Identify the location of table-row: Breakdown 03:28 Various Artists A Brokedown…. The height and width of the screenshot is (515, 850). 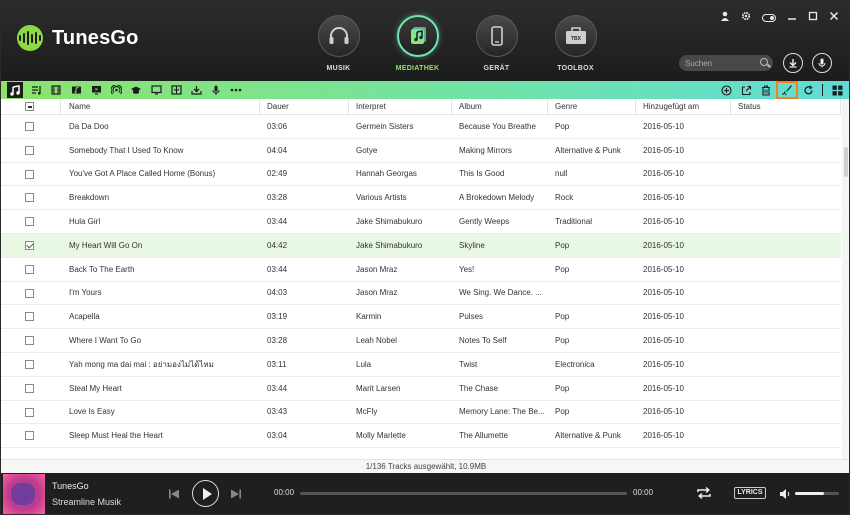
(421, 198).